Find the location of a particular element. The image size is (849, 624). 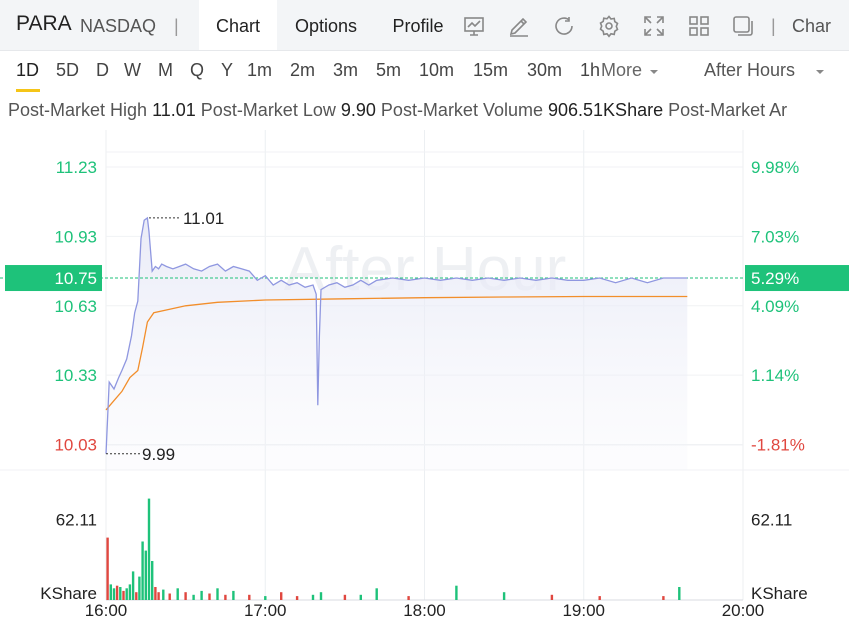

y-axis-price-tick: 10.63 is located at coordinates (75, 306).